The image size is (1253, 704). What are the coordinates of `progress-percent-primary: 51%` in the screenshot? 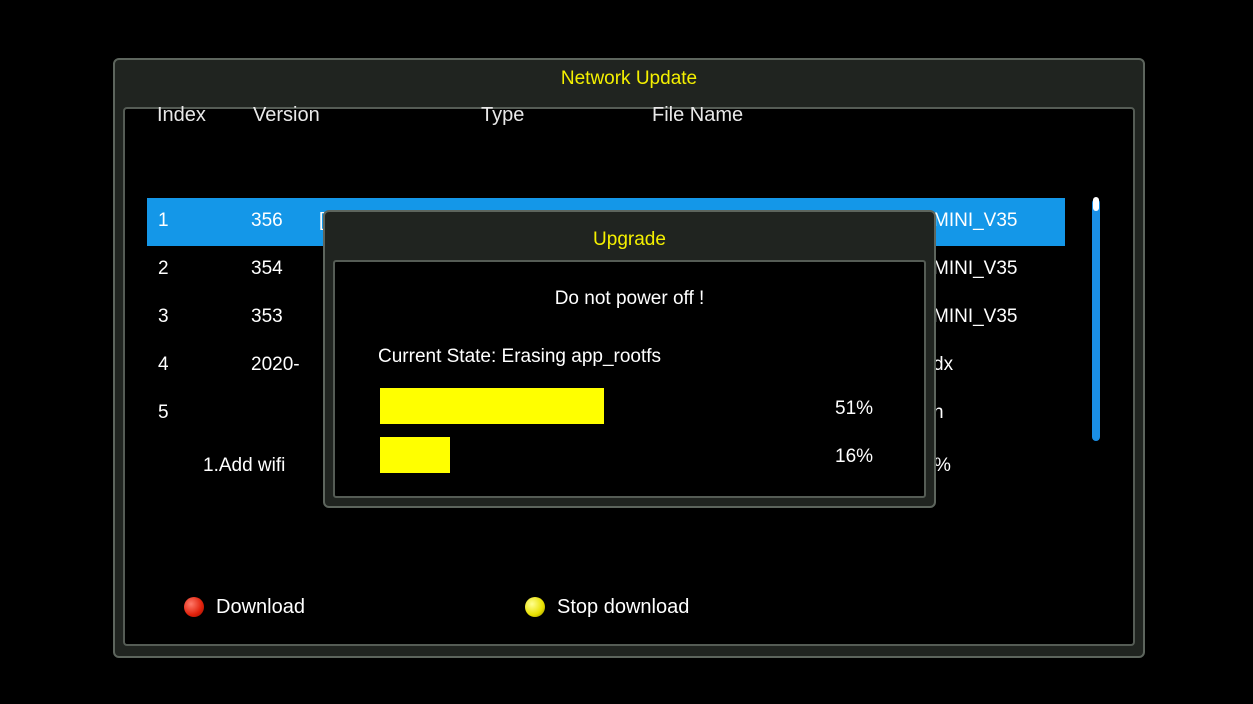 It's located at (854, 408).